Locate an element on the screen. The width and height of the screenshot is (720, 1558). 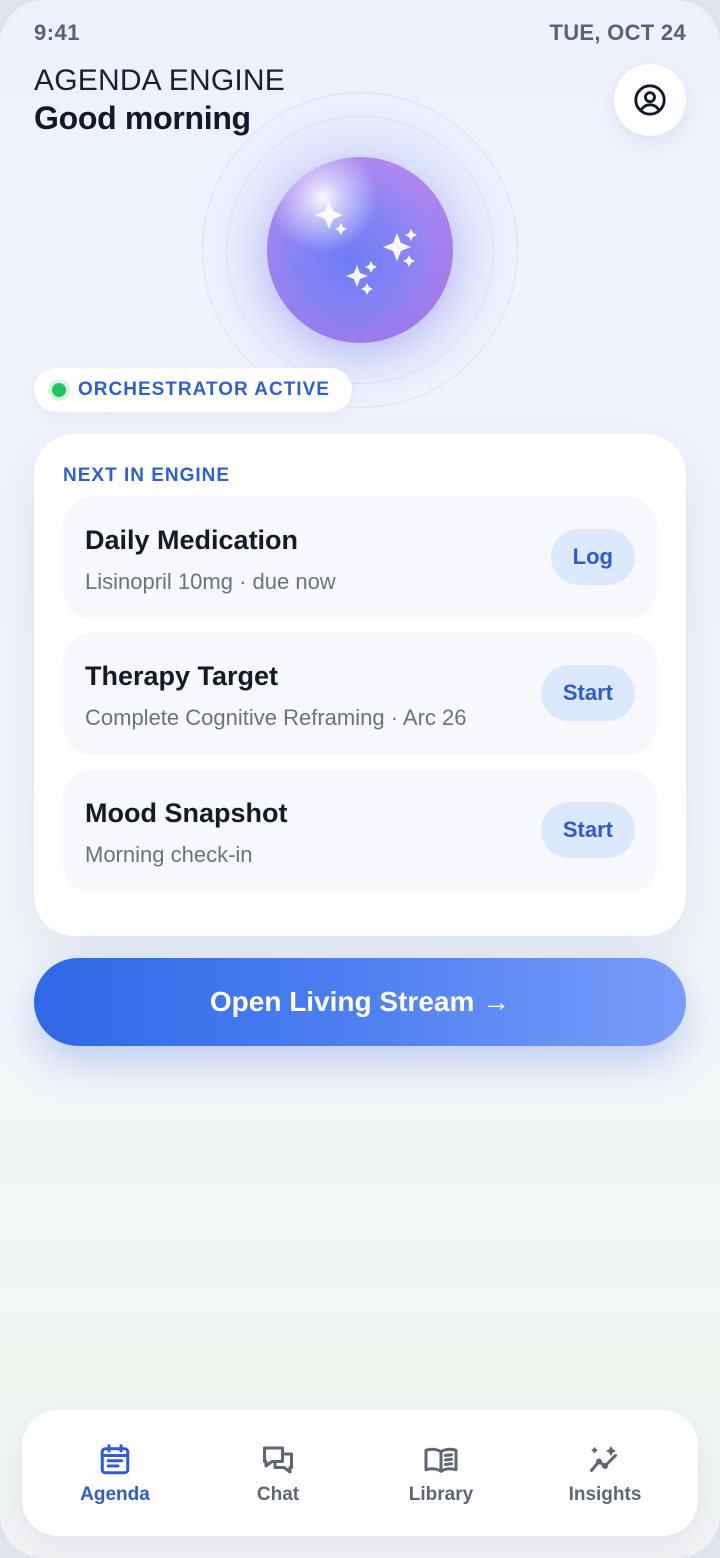
assistant-orb is located at coordinates (360, 250).